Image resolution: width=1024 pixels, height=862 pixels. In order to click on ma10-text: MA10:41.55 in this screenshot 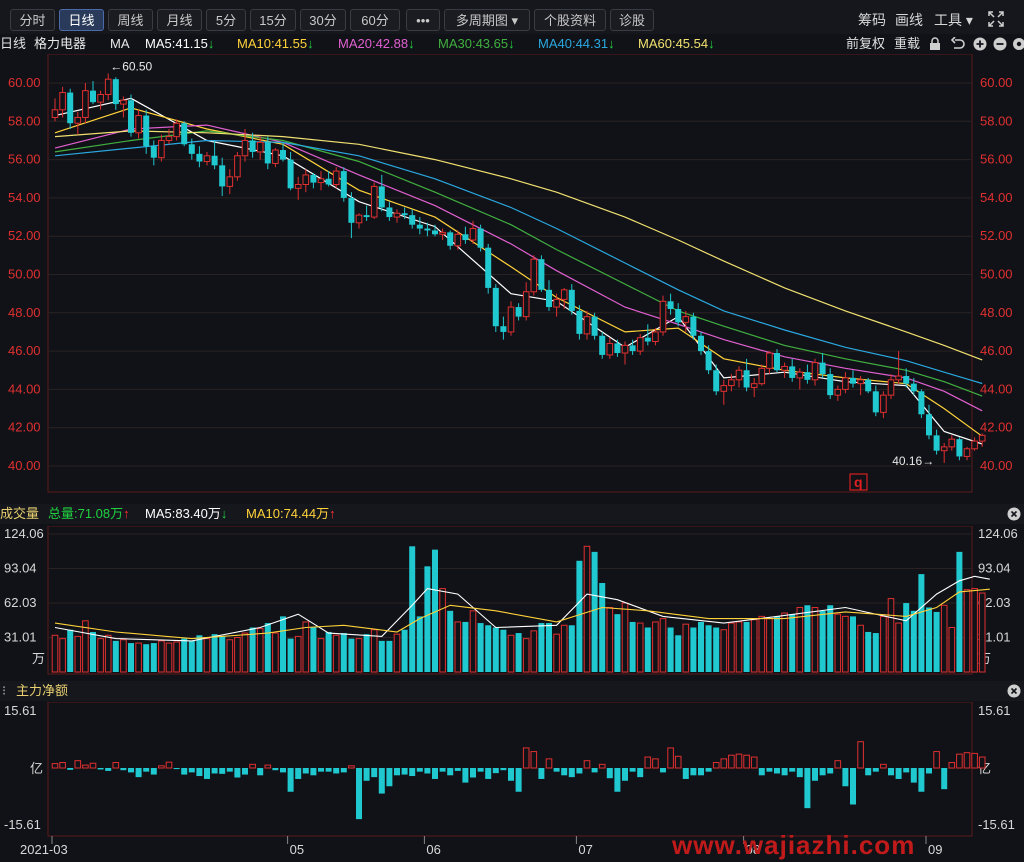, I will do `click(272, 43)`.